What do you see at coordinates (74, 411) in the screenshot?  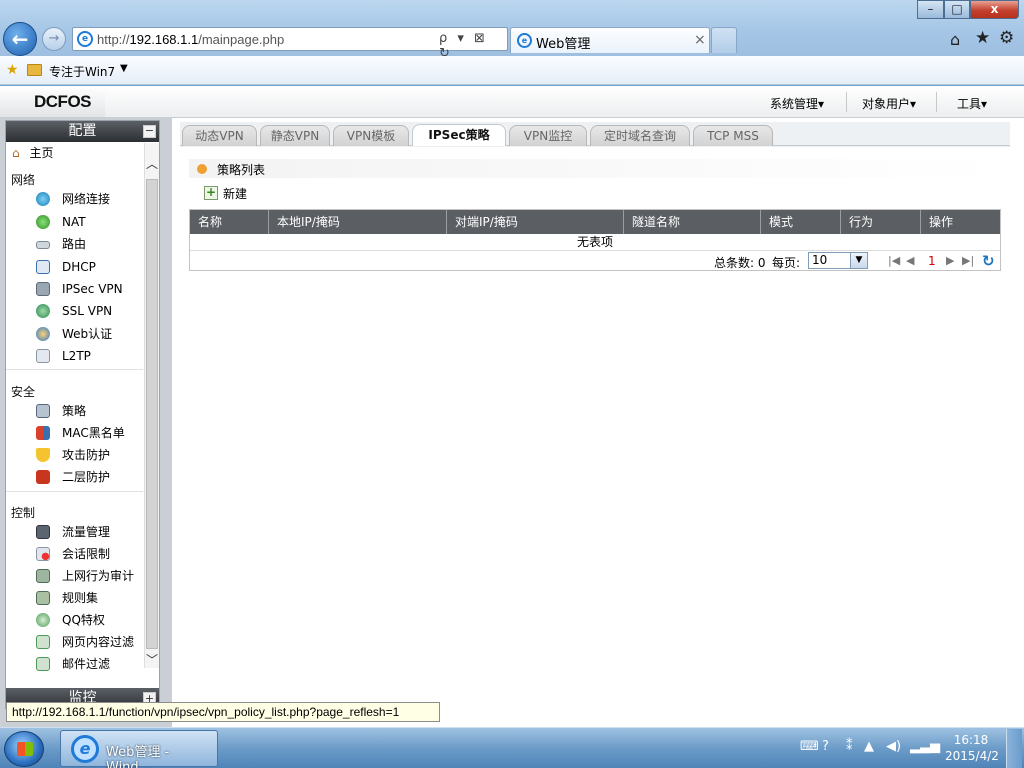 I see `sidebar-item-label: 策略` at bounding box center [74, 411].